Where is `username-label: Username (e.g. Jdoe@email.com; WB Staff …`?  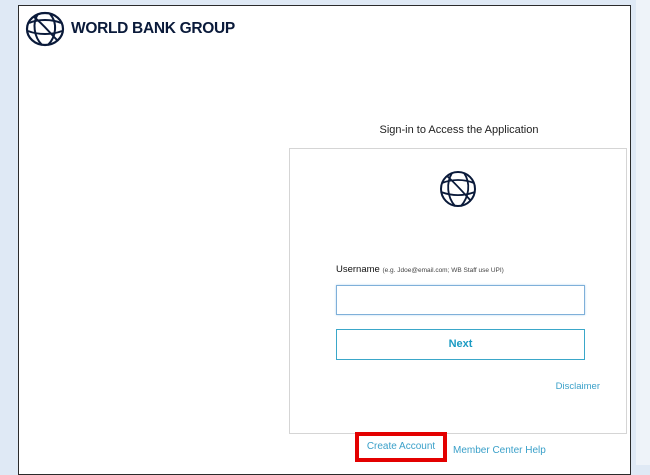
username-label: Username (e.g. Jdoe@email.com; WB Staff … is located at coordinates (420, 269).